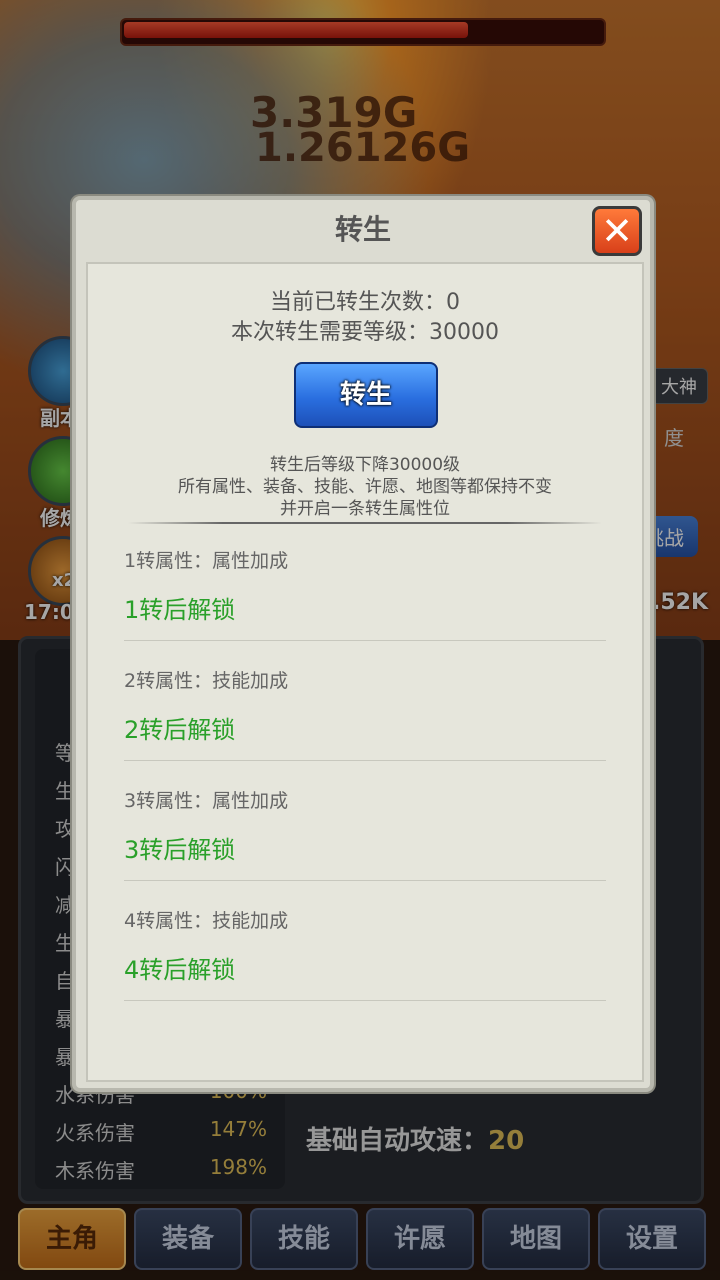 Image resolution: width=720 pixels, height=1280 pixels. Describe the element at coordinates (365, 523) in the screenshot. I see `divider` at that location.